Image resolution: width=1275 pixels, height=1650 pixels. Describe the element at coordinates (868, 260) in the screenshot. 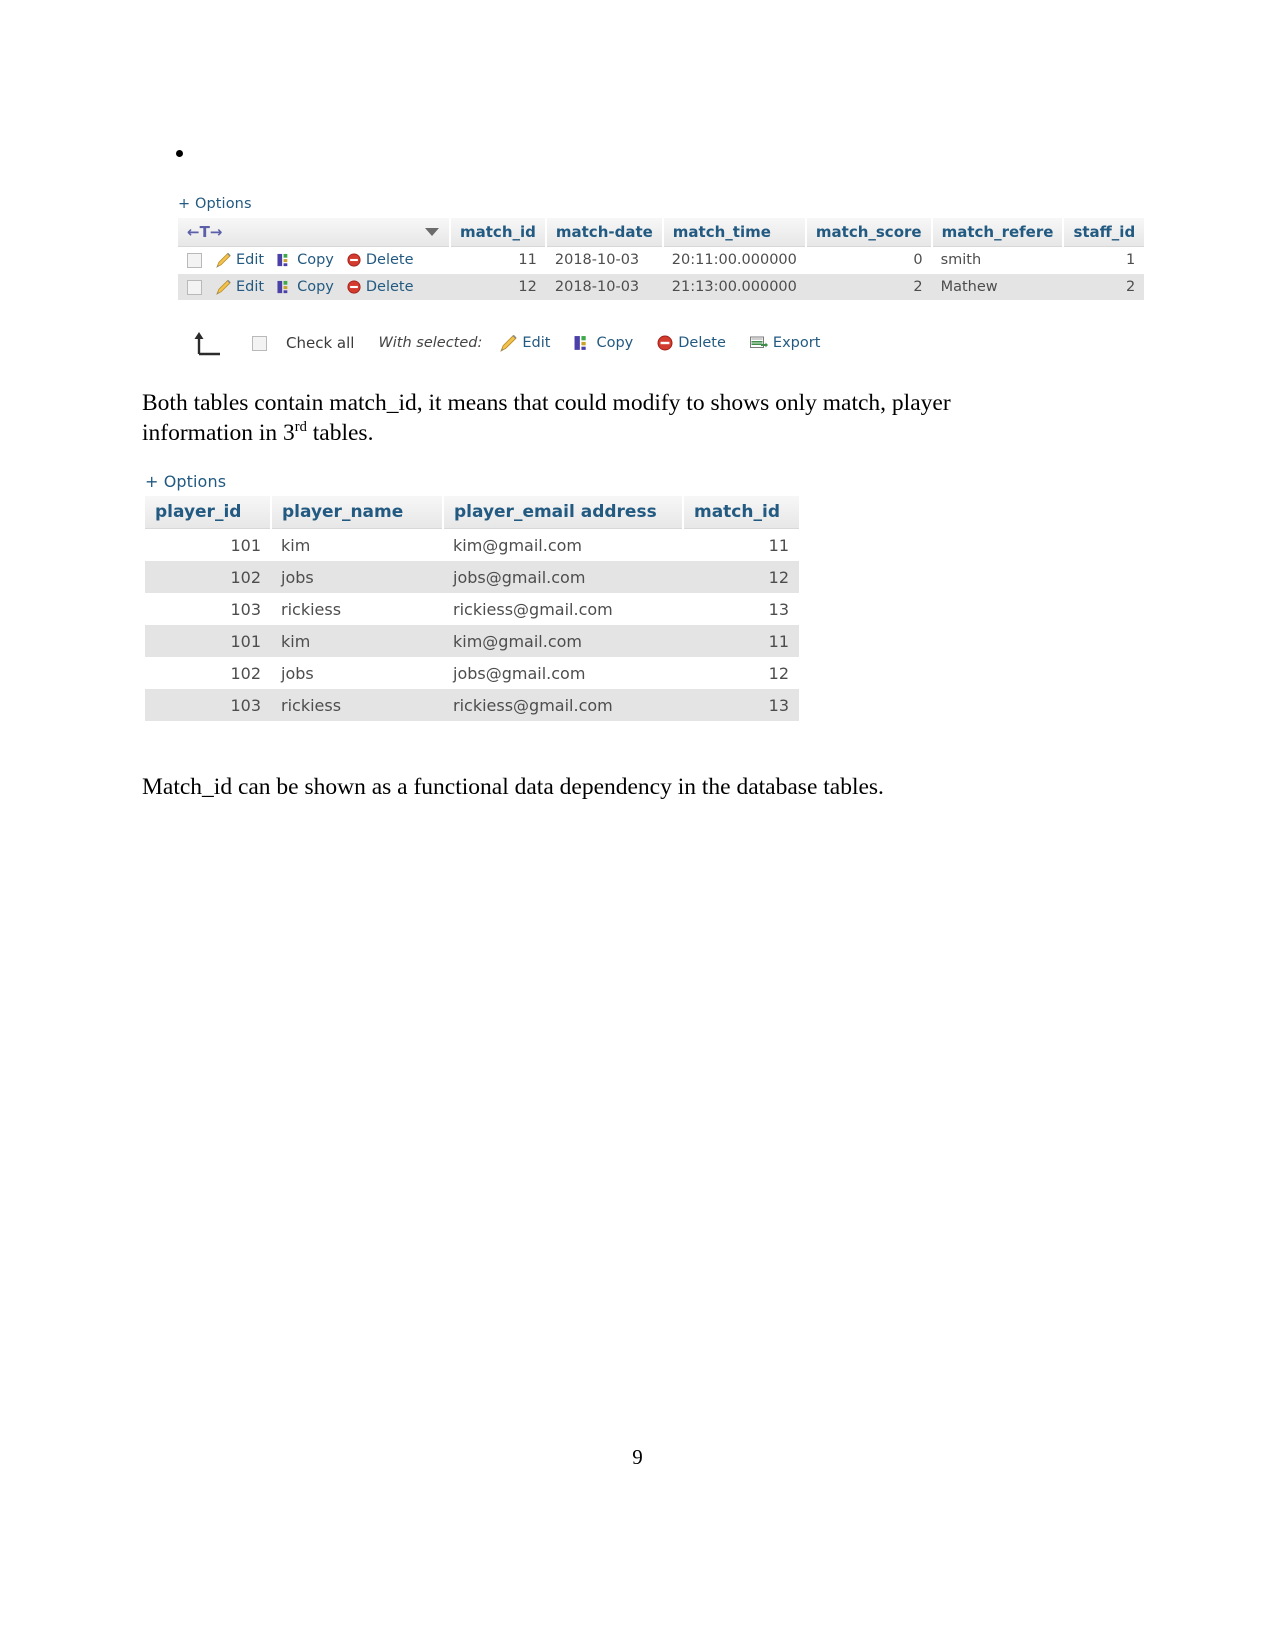

I see `cell-match-score: 0` at that location.